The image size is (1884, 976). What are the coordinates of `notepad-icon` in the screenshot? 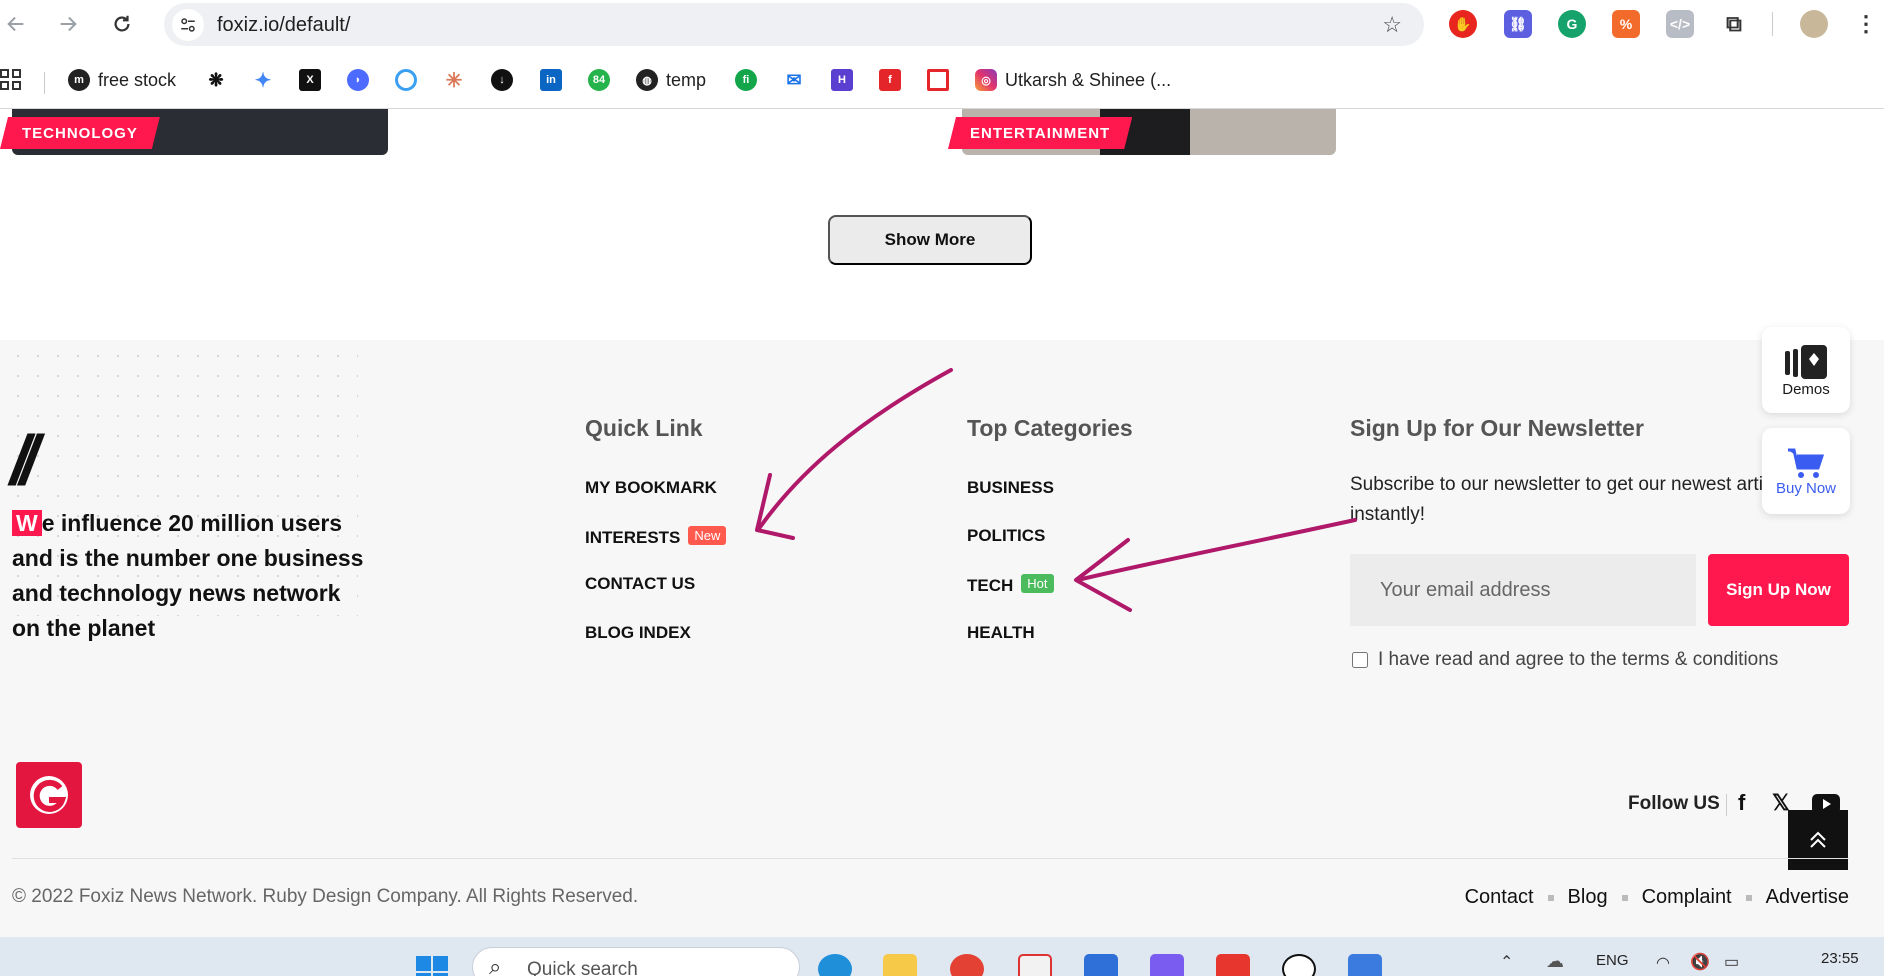 It's located at (1101, 965).